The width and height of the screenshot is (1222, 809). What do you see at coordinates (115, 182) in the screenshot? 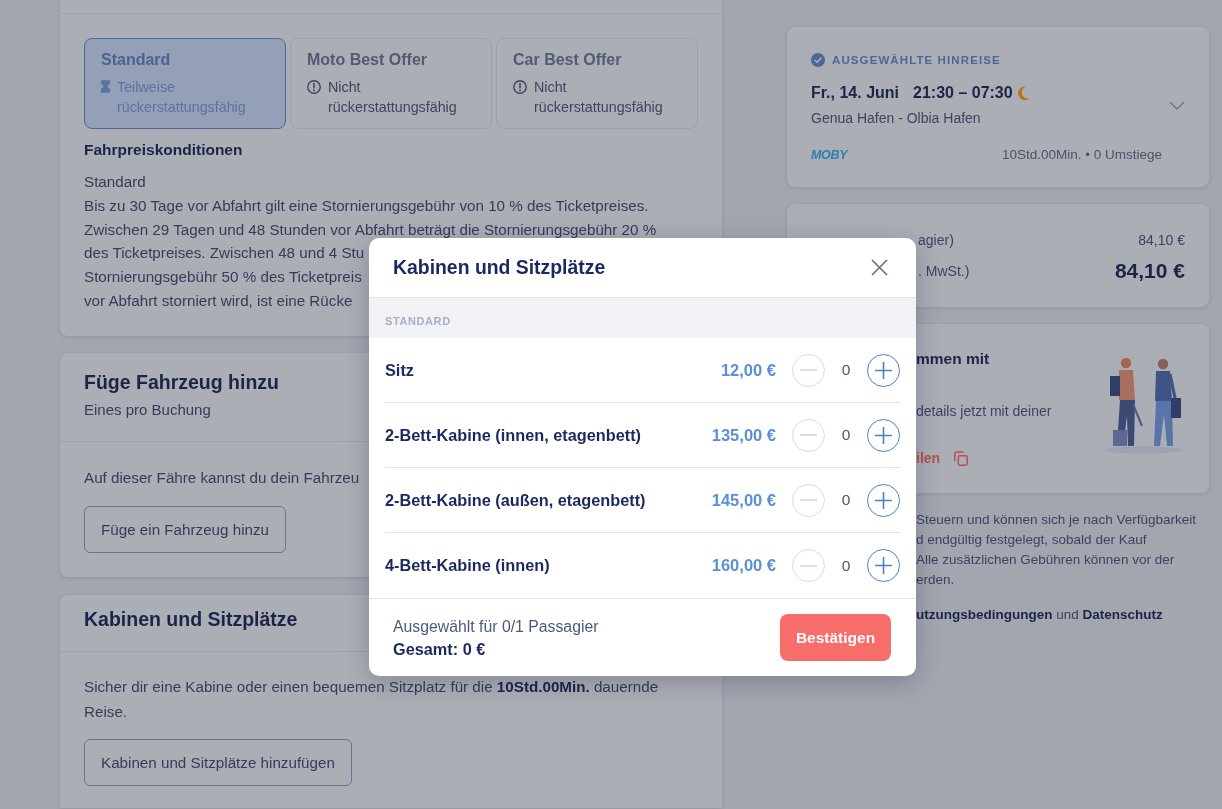
I see `conditions-text-line: Standard` at bounding box center [115, 182].